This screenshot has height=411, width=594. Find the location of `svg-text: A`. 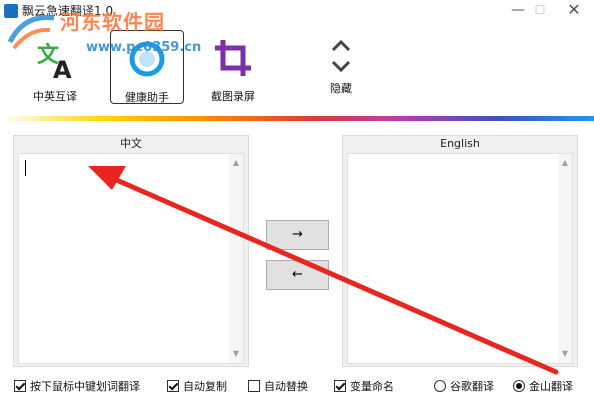

svg-text: A is located at coordinates (62, 68).